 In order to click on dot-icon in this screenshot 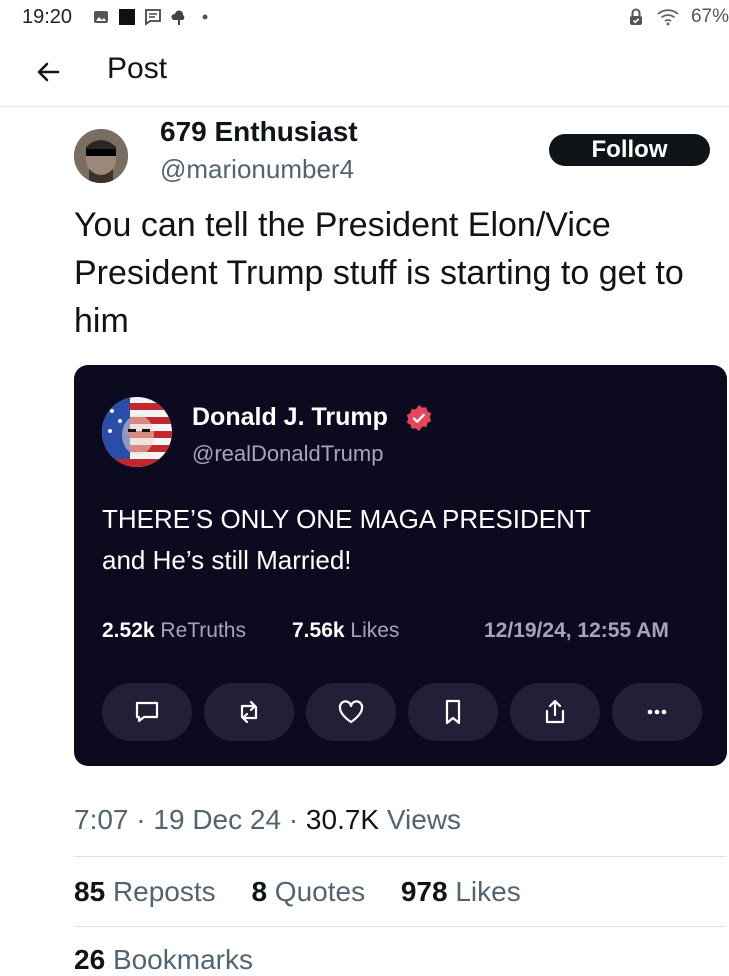, I will do `click(205, 17)`.